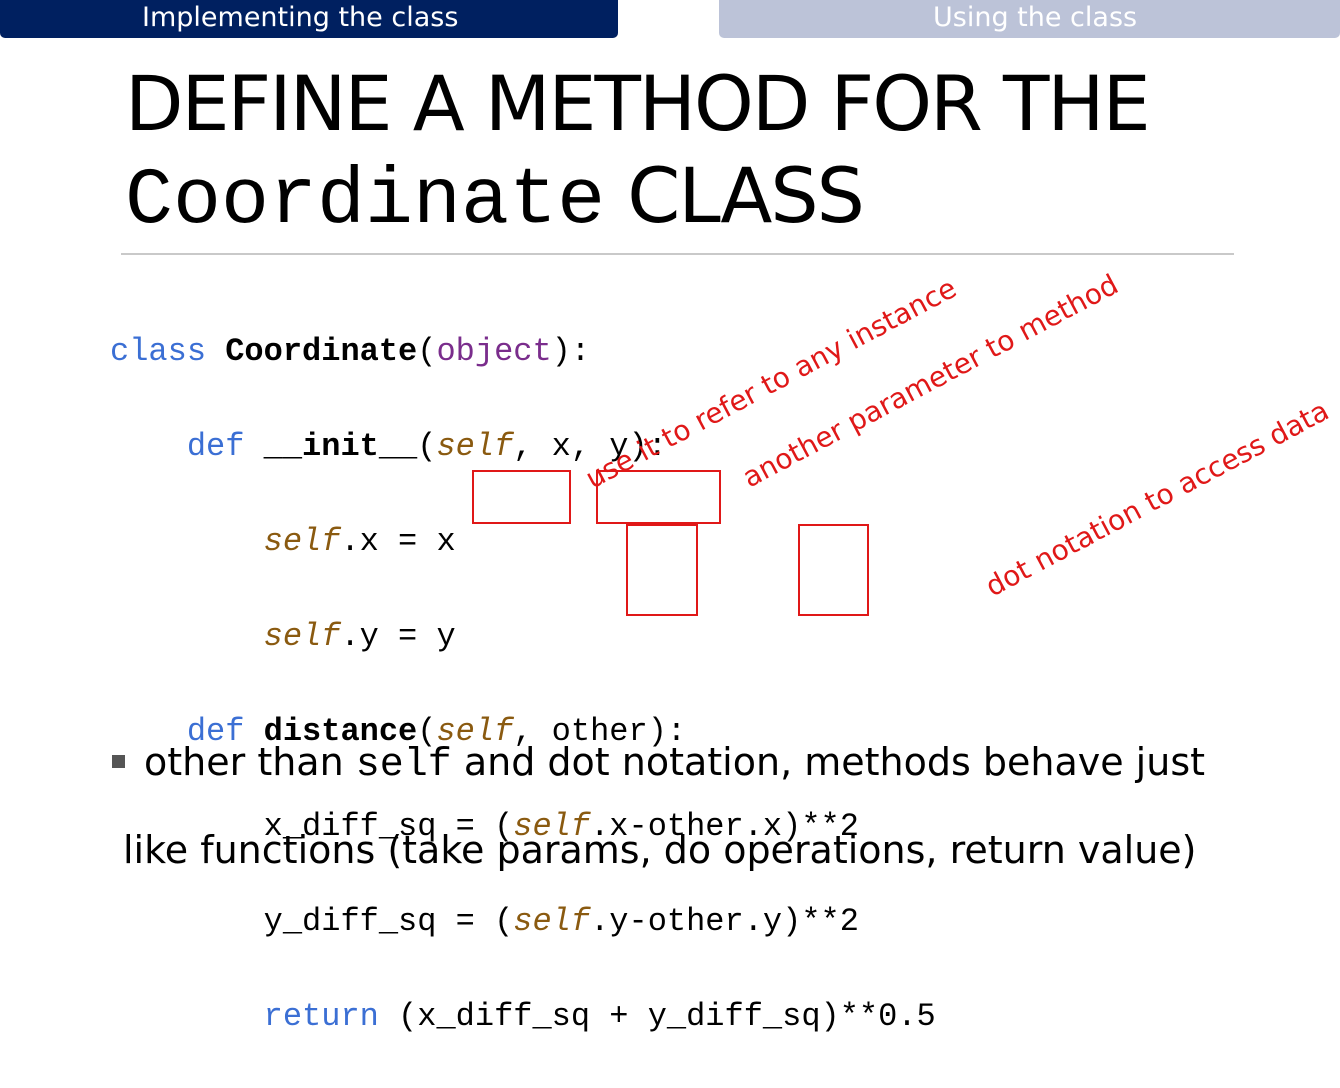  Describe the element at coordinates (215, 446) in the screenshot. I see `code-keyword-def: def` at that location.